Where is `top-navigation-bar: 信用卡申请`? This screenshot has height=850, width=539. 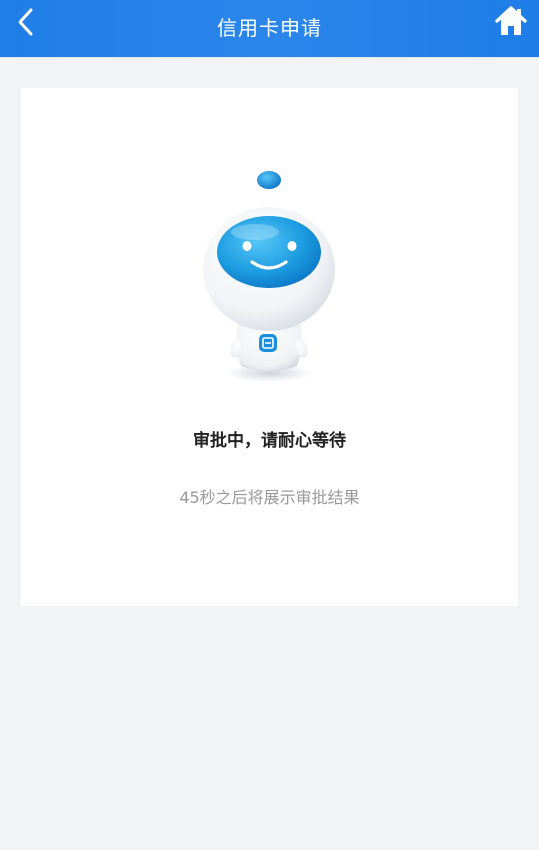 top-navigation-bar: 信用卡申请 is located at coordinates (269, 28).